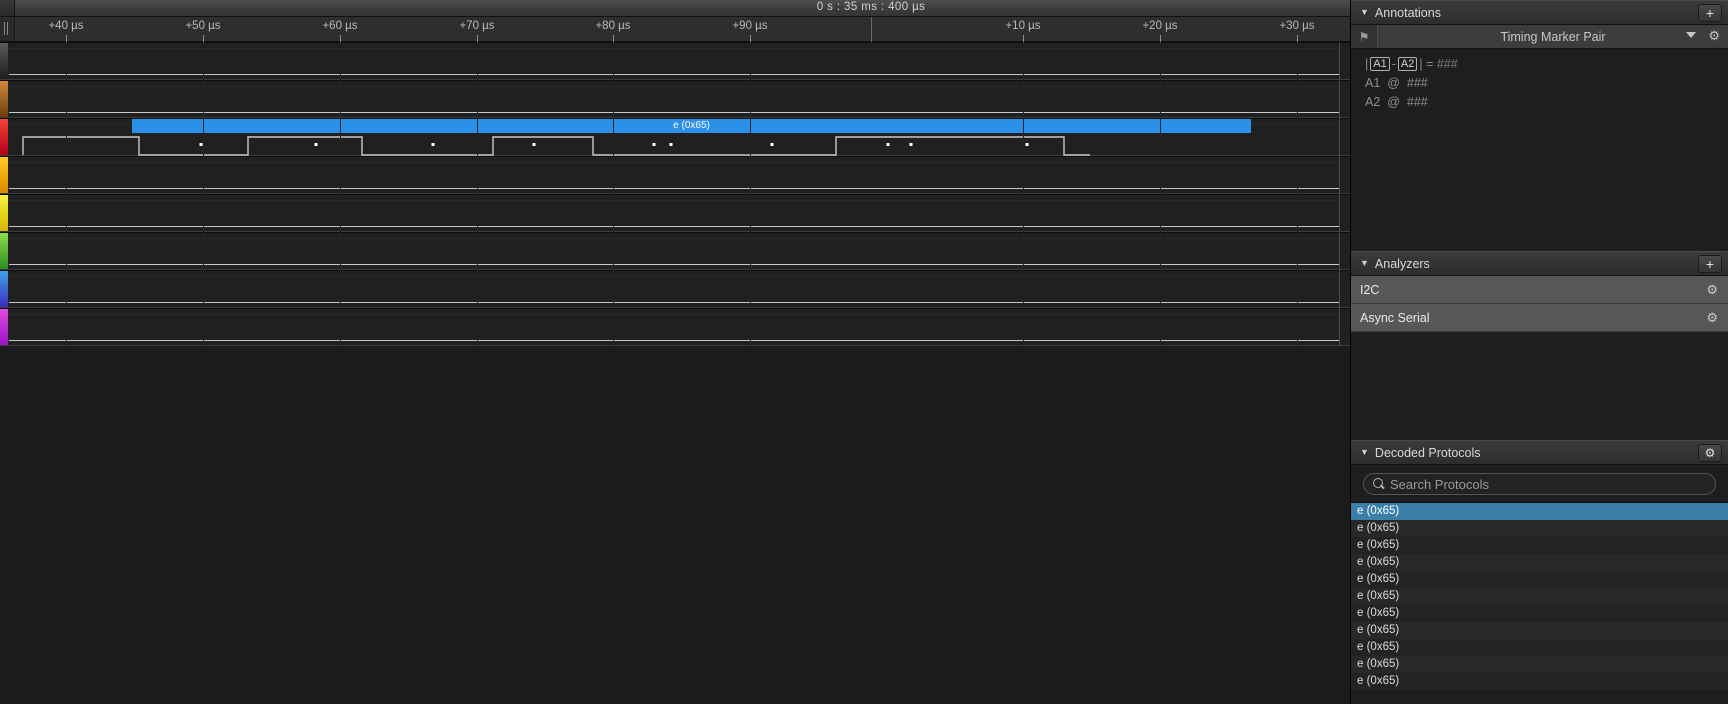 The image size is (1728, 704). Describe the element at coordinates (1551, 484) in the screenshot. I see `search-input` at that location.